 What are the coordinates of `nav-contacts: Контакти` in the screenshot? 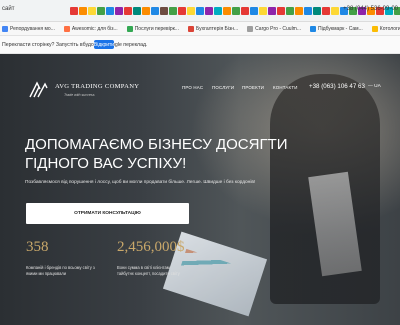 It's located at (285, 87).